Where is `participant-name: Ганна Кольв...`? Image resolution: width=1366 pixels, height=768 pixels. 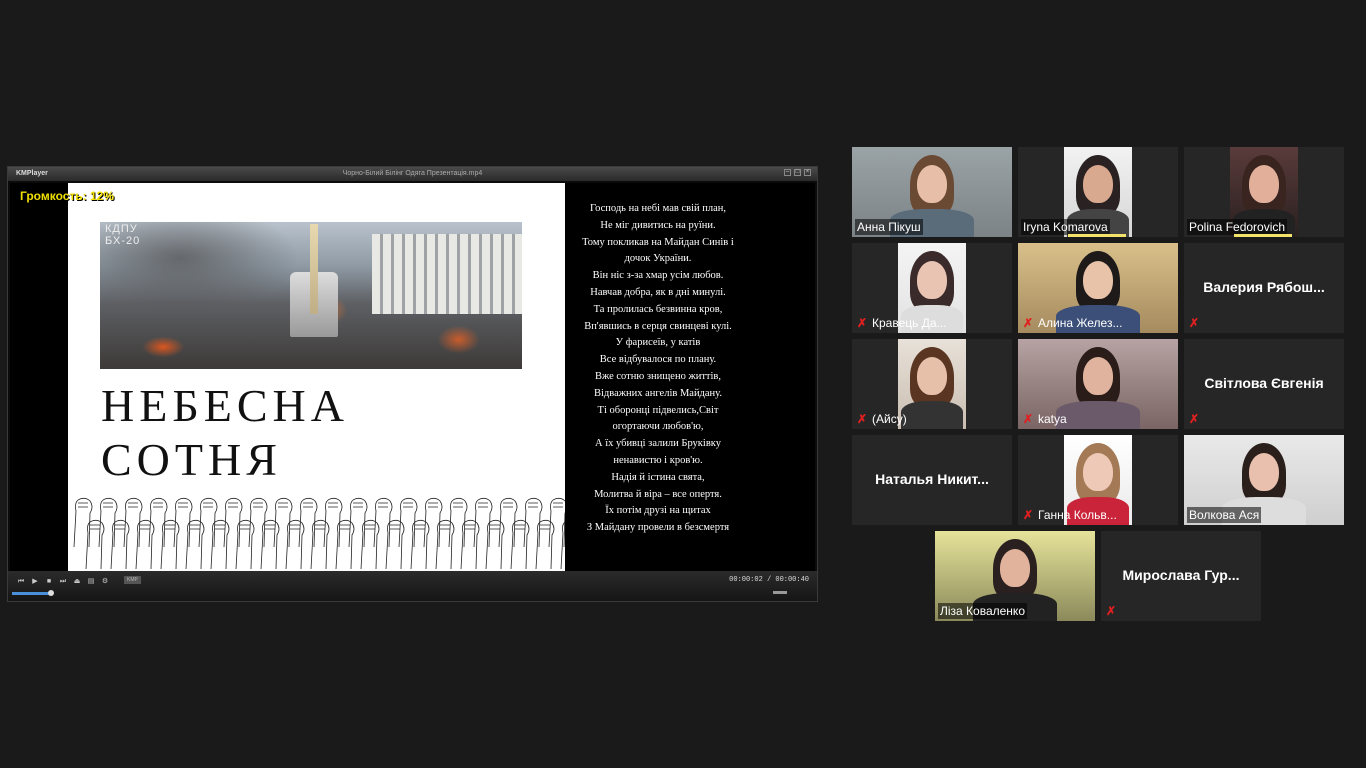
participant-name: Ганна Кольв... is located at coordinates (1077, 515).